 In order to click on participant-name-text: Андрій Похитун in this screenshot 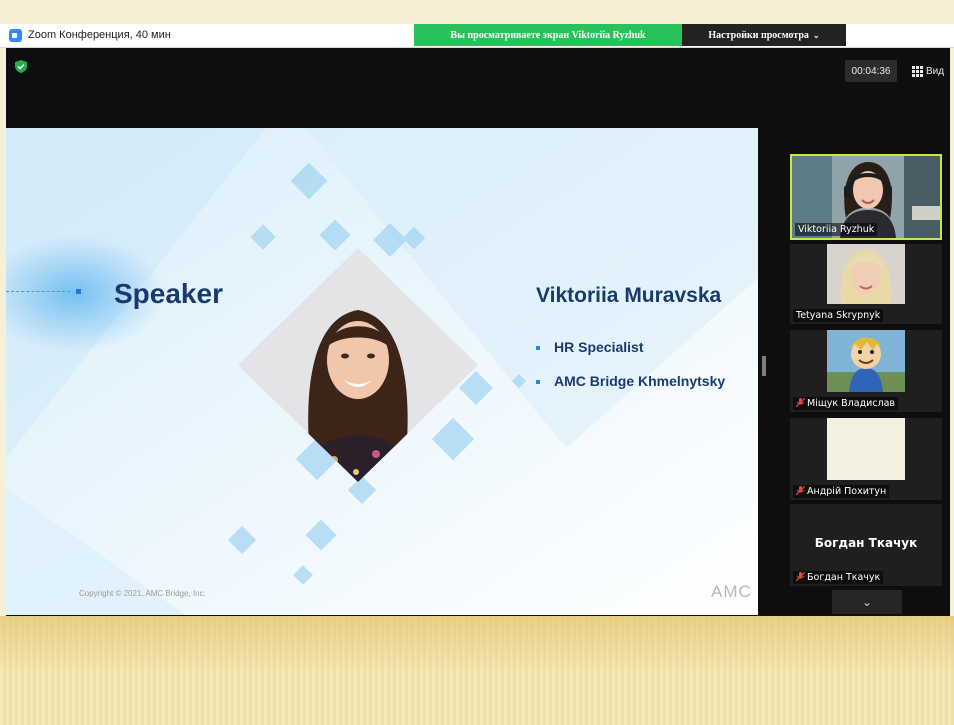, I will do `click(847, 491)`.